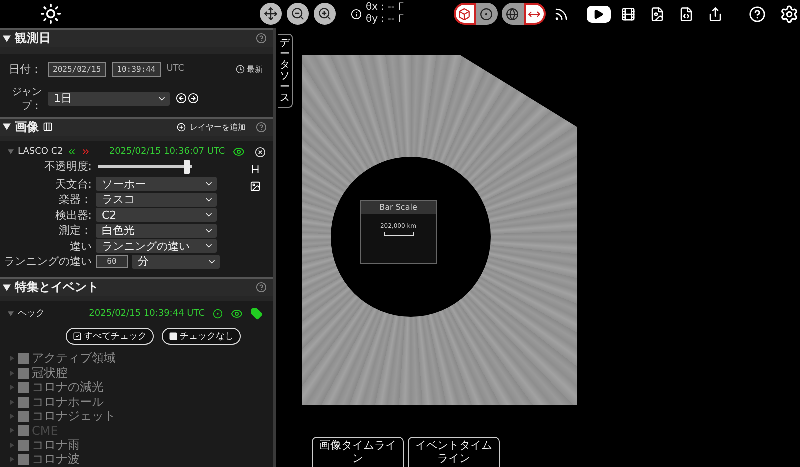  I want to click on globe-button, so click(513, 14).